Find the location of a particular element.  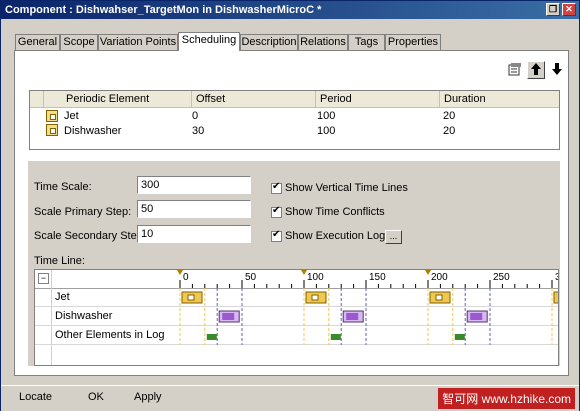

time-scale-label: Time Scale: is located at coordinates (63, 187).